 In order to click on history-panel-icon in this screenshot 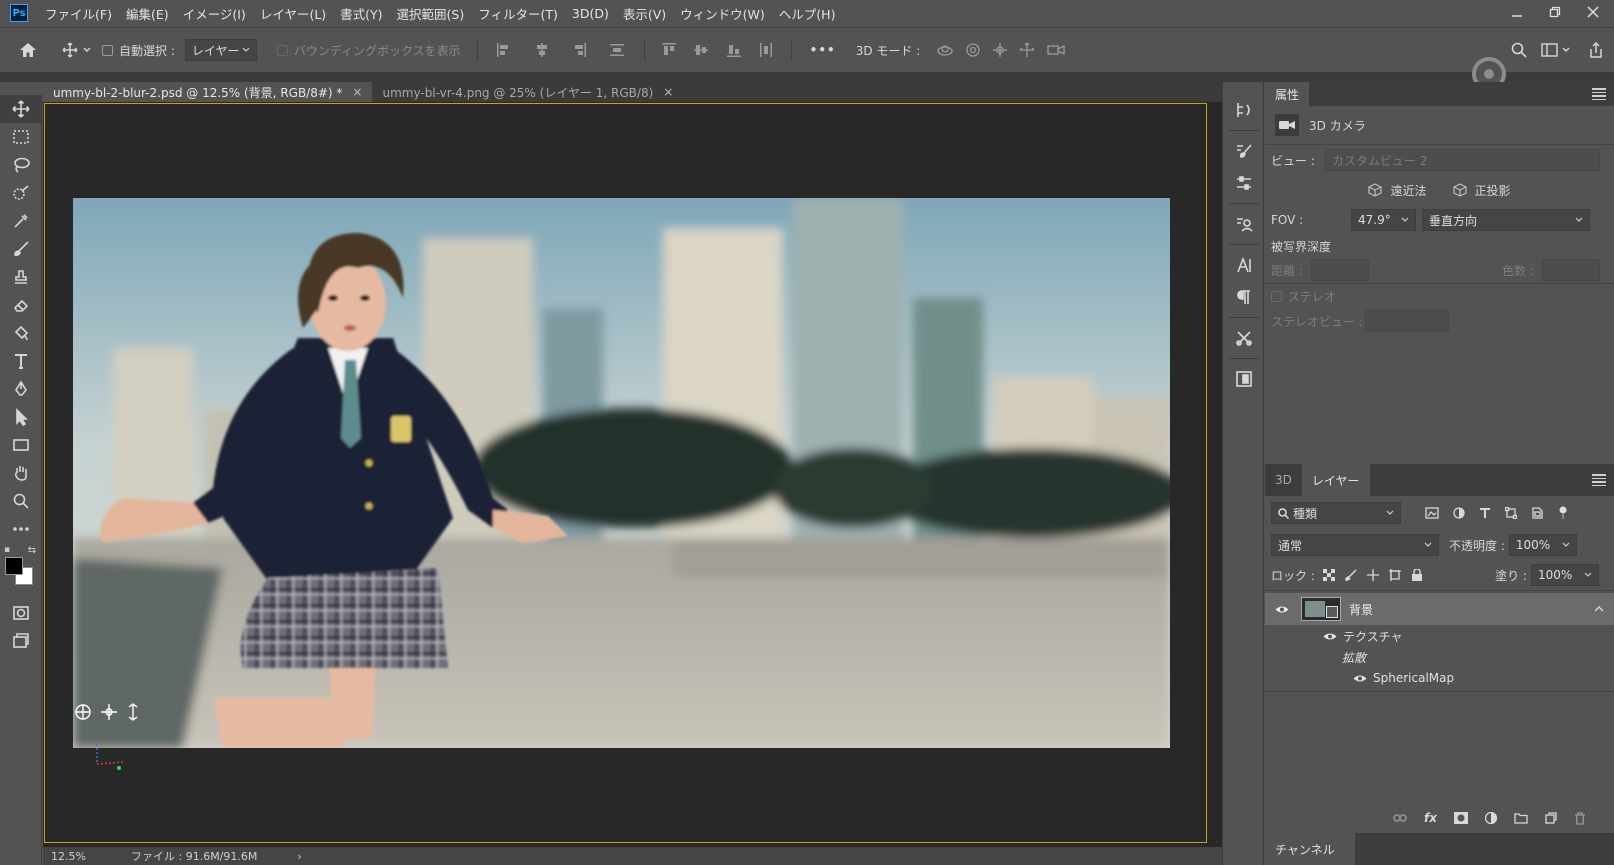, I will do `click(1244, 110)`.